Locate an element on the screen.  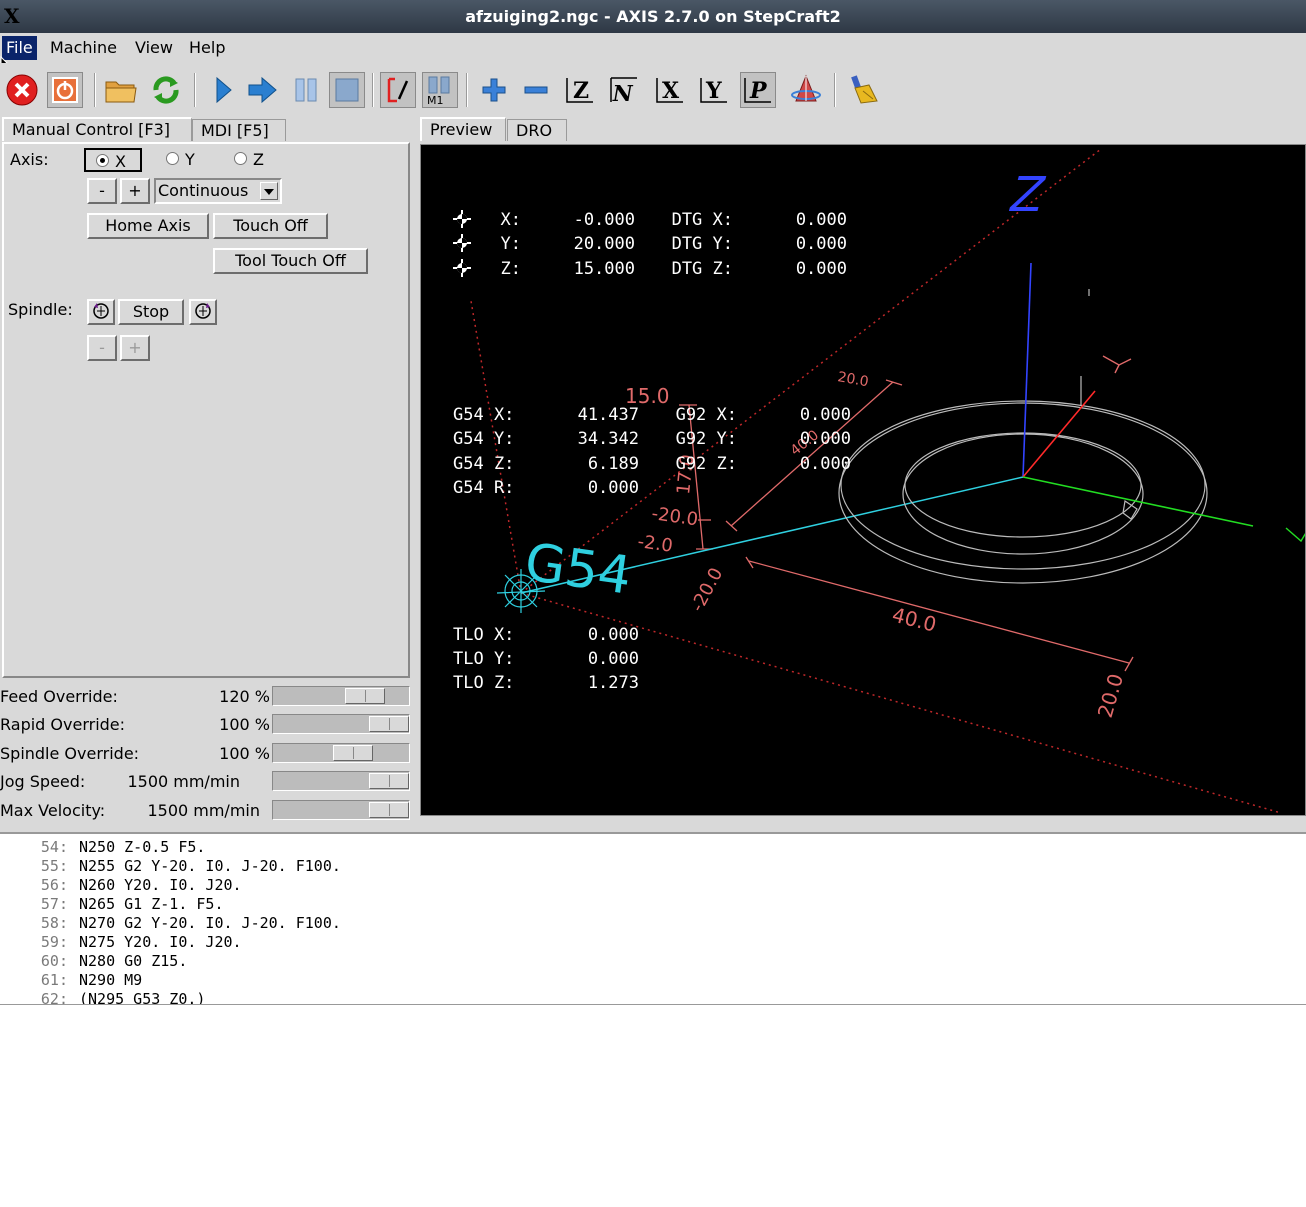
dro-position-row: Z: 15.000 DTG Z: 0.000 is located at coordinates (652, 269).